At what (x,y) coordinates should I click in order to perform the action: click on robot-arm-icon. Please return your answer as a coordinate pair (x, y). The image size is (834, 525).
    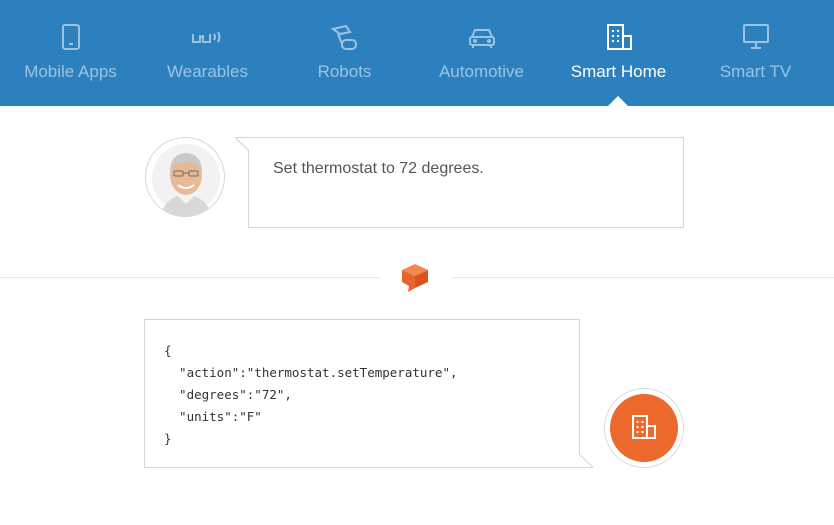
    Looking at the image, I should click on (345, 37).